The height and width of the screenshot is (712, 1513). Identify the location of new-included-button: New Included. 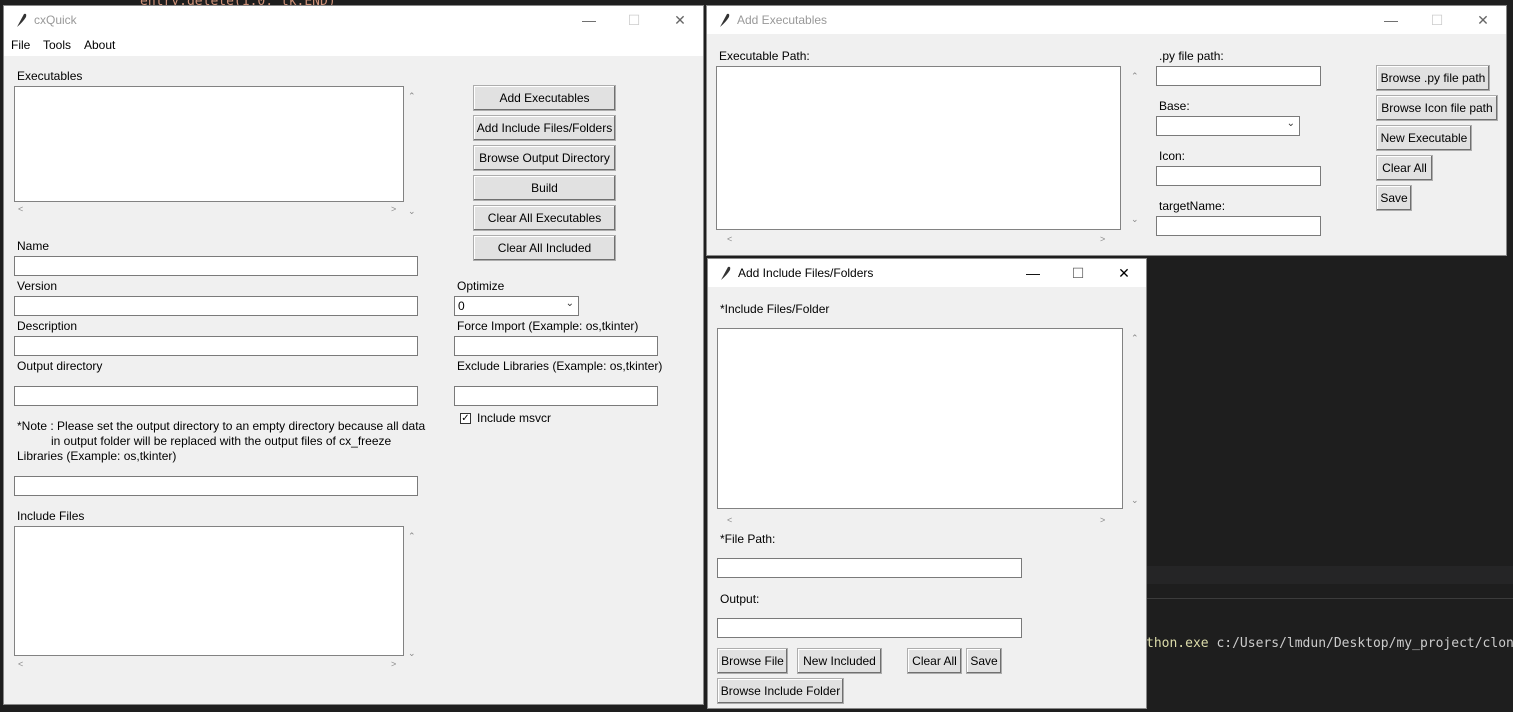
(839, 661).